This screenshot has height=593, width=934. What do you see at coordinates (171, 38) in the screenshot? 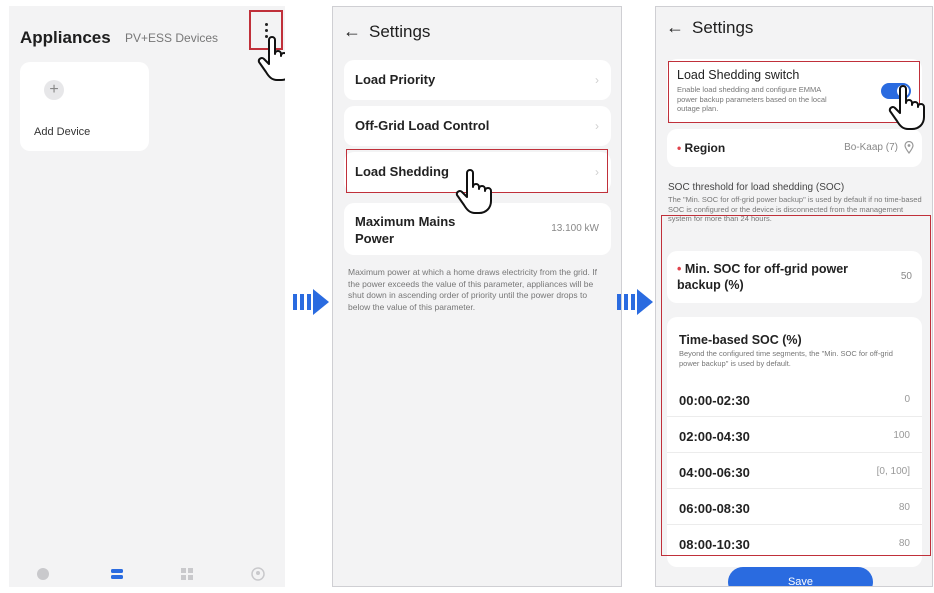
I see `tab-pv-ess-devices: PV+ESS Devices` at bounding box center [171, 38].